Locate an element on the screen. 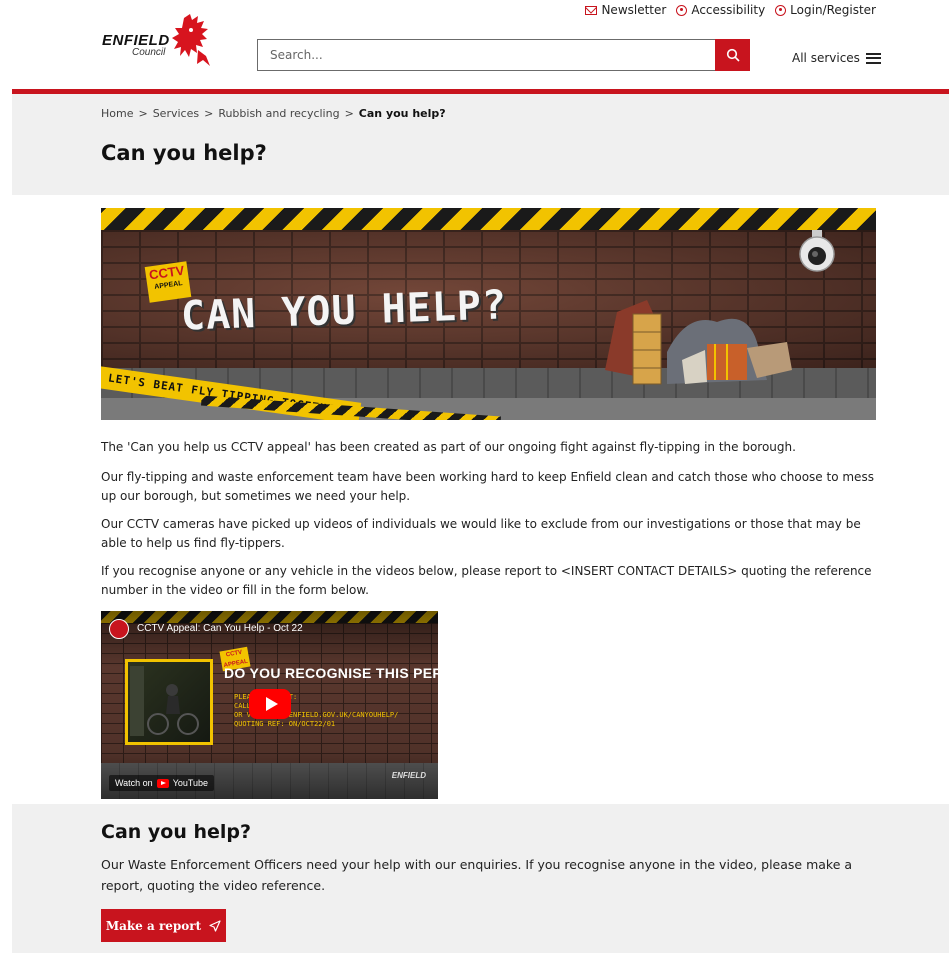  cctv-camera-icon is located at coordinates (817, 251).